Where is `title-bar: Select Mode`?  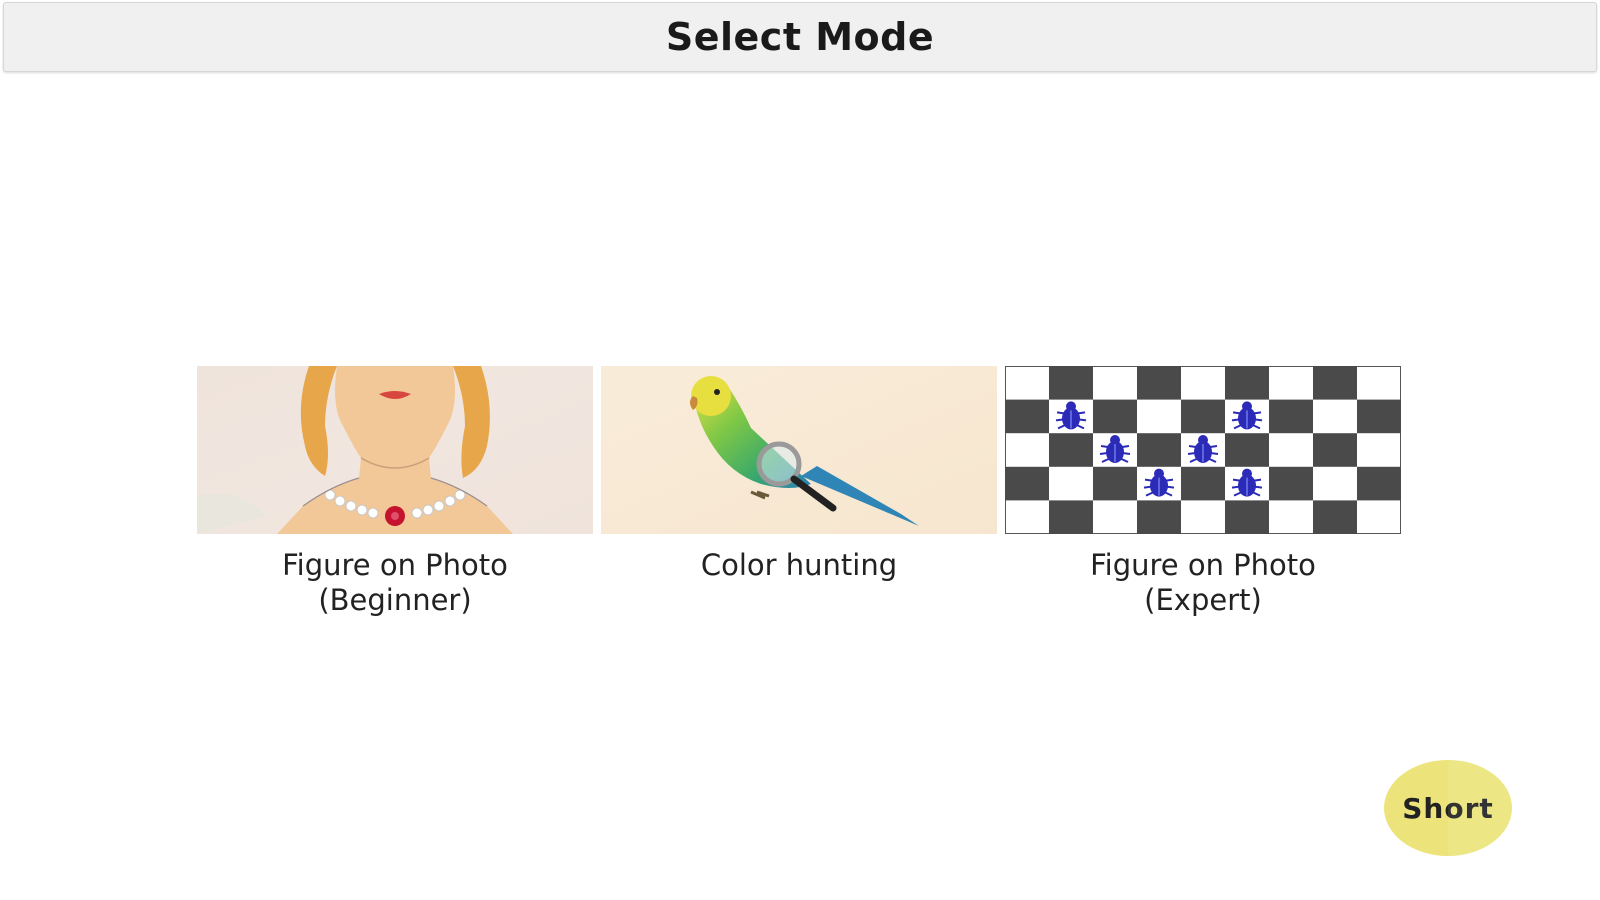
title-bar: Select Mode is located at coordinates (800, 37).